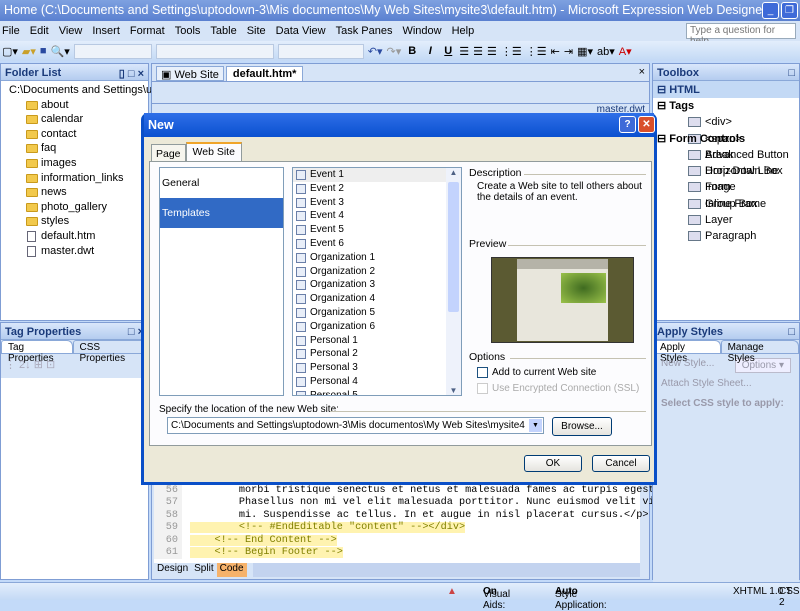  What do you see at coordinates (369, 272) in the screenshot?
I see `template-item: Organization 2` at bounding box center [369, 272].